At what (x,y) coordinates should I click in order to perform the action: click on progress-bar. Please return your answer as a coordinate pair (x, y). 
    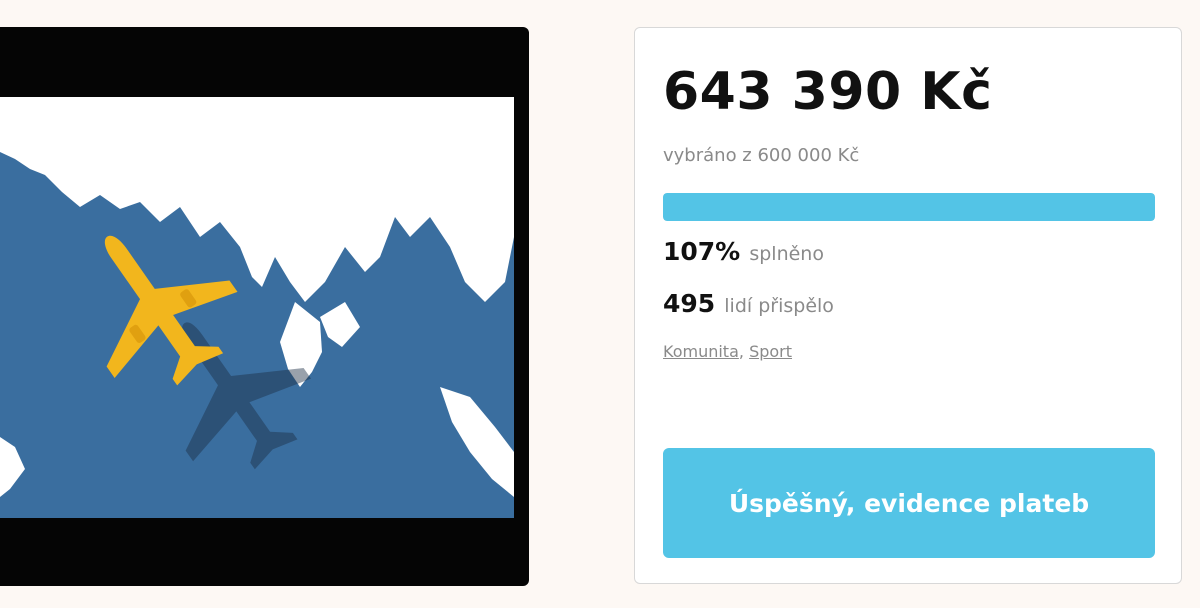
    Looking at the image, I should click on (909, 207).